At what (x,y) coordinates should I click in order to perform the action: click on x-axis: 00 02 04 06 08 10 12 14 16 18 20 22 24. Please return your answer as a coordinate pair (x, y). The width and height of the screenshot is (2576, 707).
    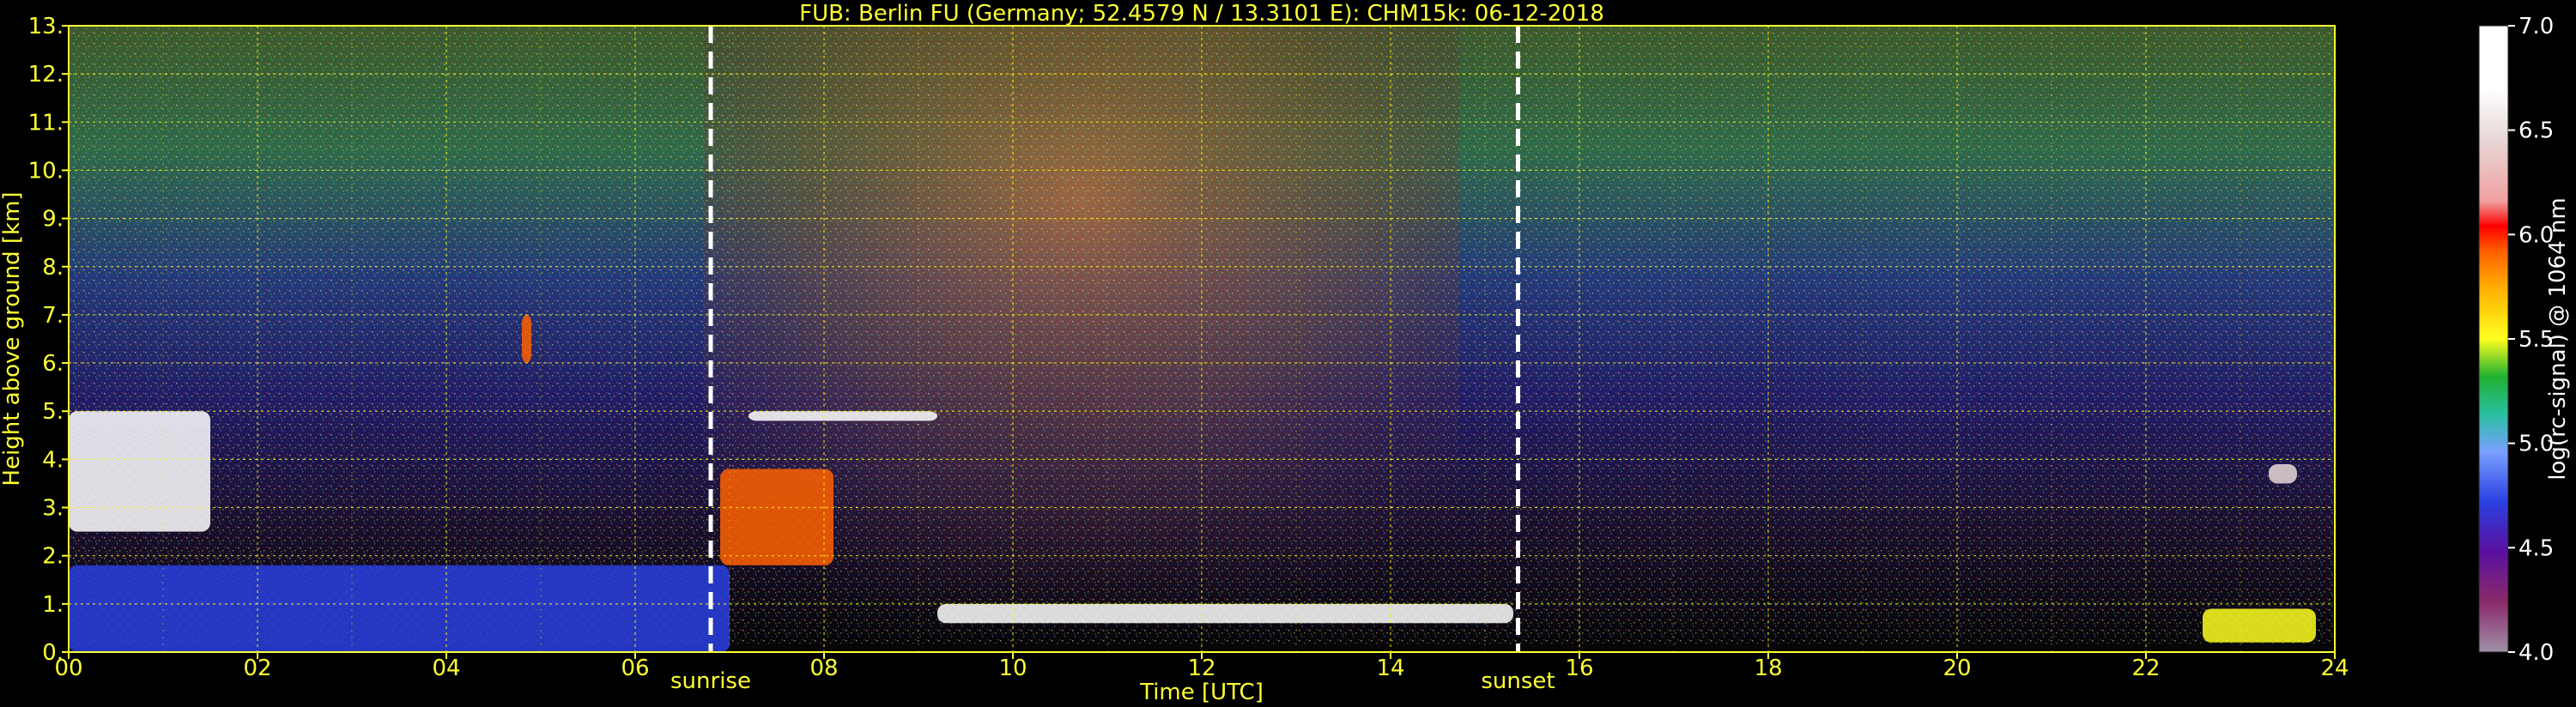
    Looking at the image, I should click on (1201, 666).